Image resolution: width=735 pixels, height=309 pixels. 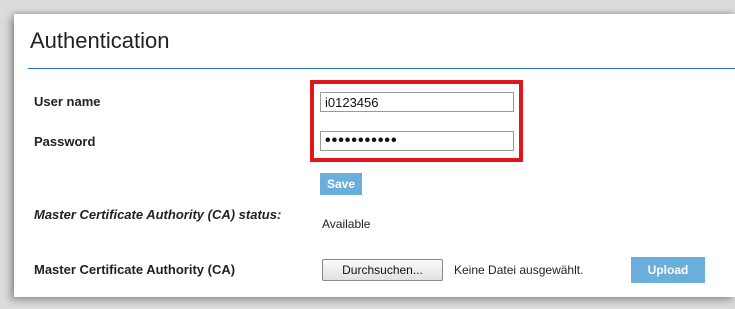 What do you see at coordinates (100, 40) in the screenshot?
I see `section-title: Authentication` at bounding box center [100, 40].